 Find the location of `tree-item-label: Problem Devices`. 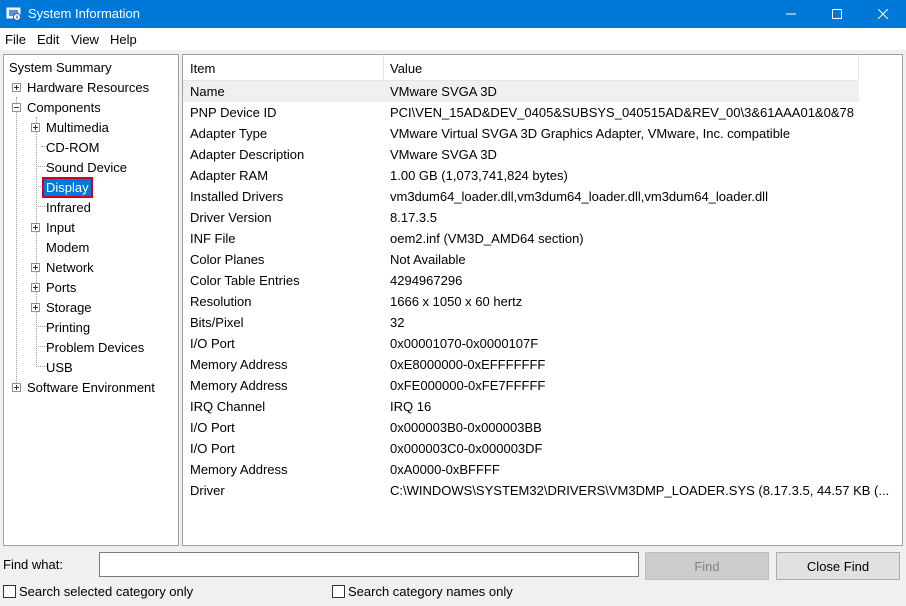

tree-item-label: Problem Devices is located at coordinates (95, 347).